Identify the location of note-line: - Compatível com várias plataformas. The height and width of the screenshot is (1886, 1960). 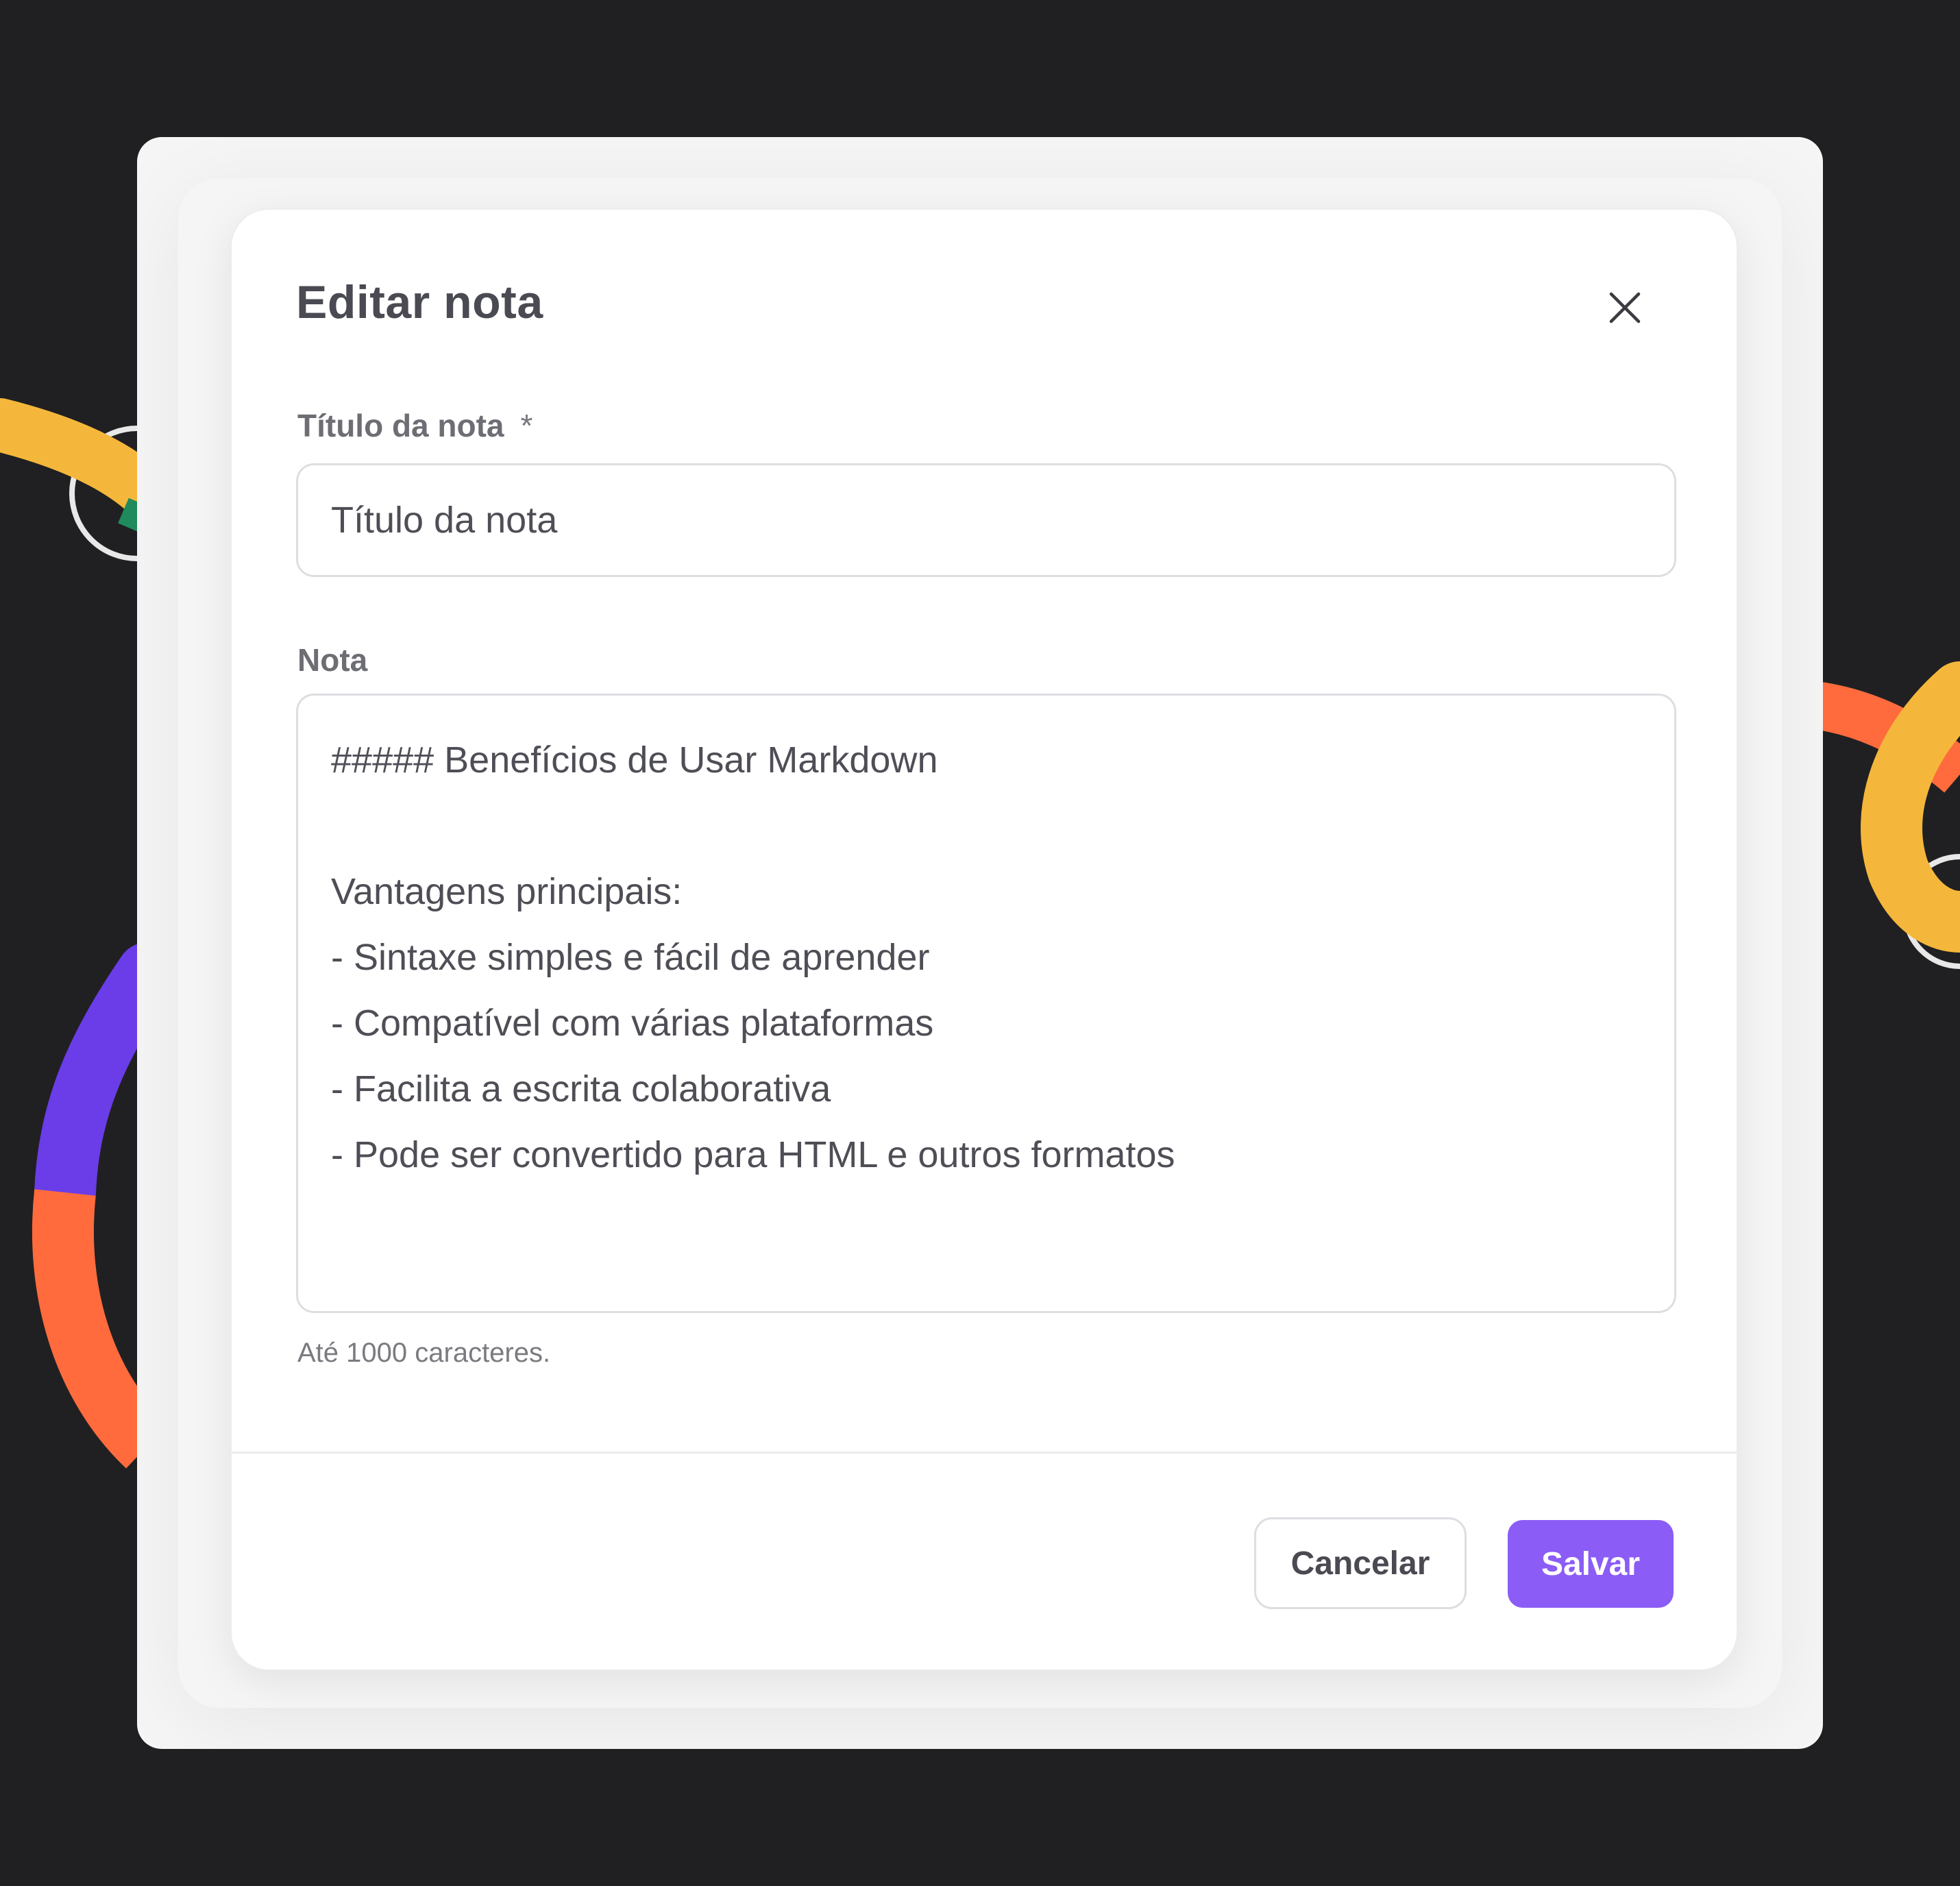
(632, 1024).